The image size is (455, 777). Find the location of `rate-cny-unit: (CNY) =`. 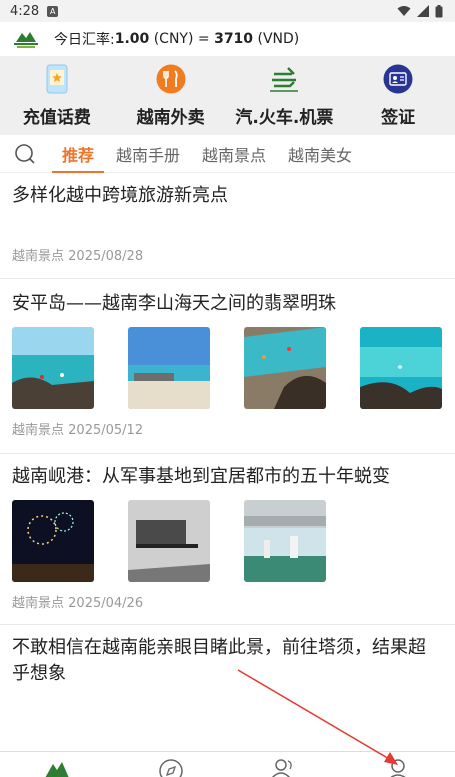

rate-cny-unit: (CNY) = is located at coordinates (182, 39).